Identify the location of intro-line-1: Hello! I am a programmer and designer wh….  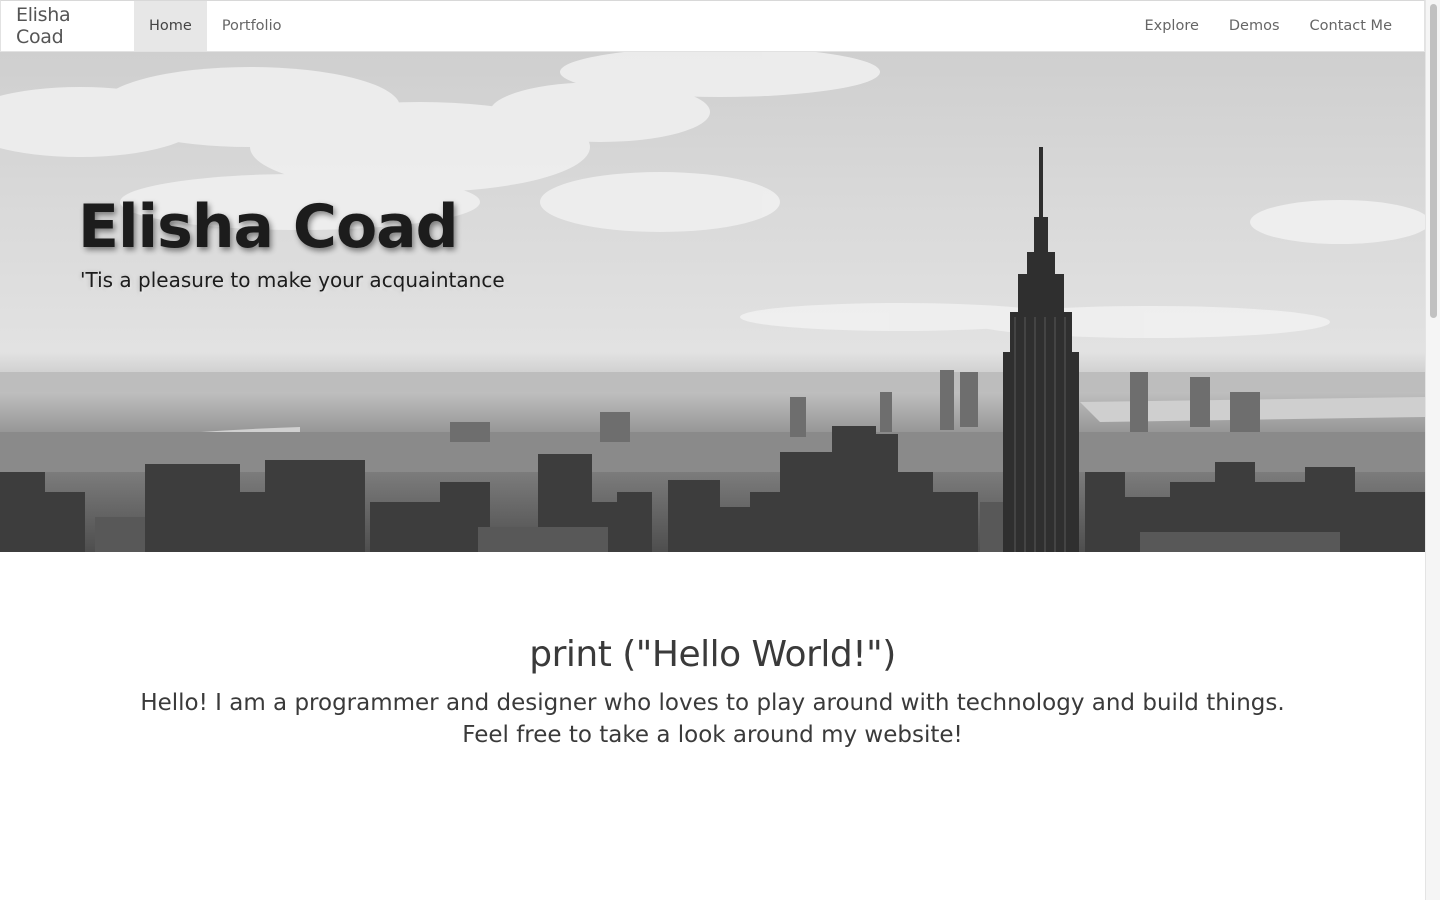
(712, 703).